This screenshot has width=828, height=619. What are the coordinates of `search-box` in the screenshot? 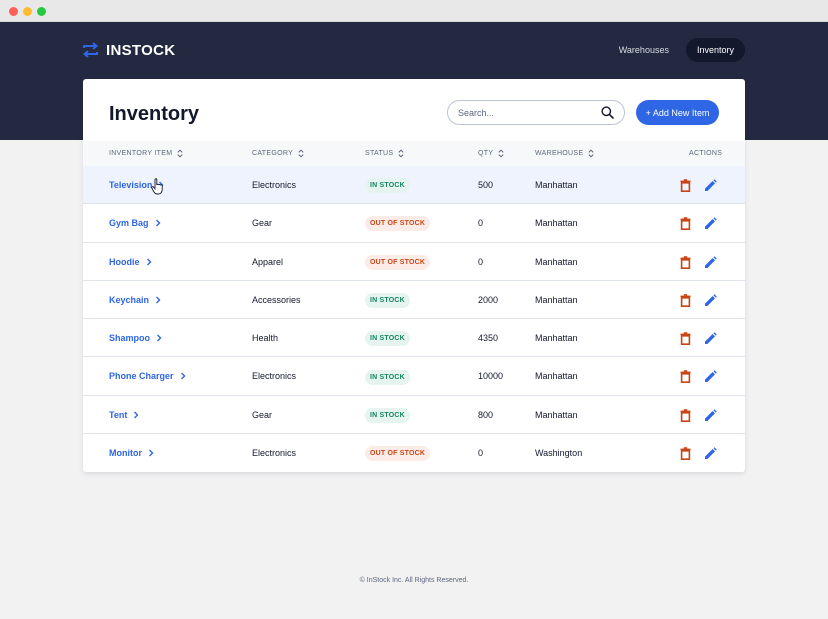 It's located at (536, 112).